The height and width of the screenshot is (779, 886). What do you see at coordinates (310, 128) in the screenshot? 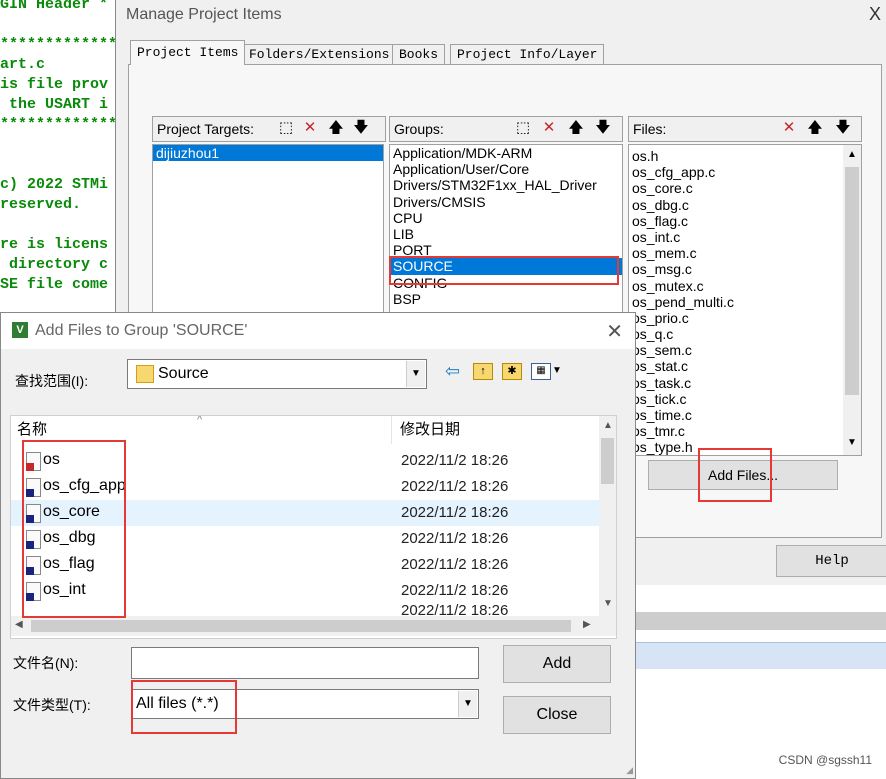
I see `delete-icon: ✕` at bounding box center [310, 128].